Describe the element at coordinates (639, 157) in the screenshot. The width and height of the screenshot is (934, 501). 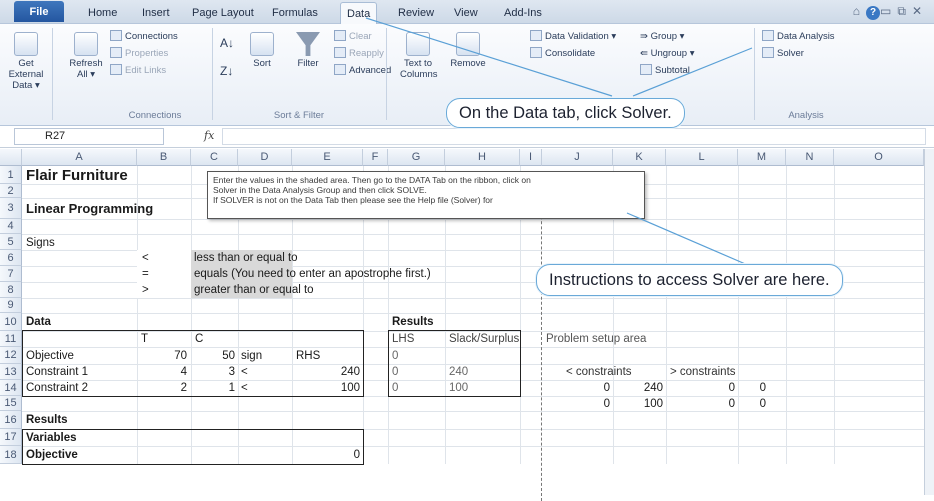
I see `column-header: K` at that location.